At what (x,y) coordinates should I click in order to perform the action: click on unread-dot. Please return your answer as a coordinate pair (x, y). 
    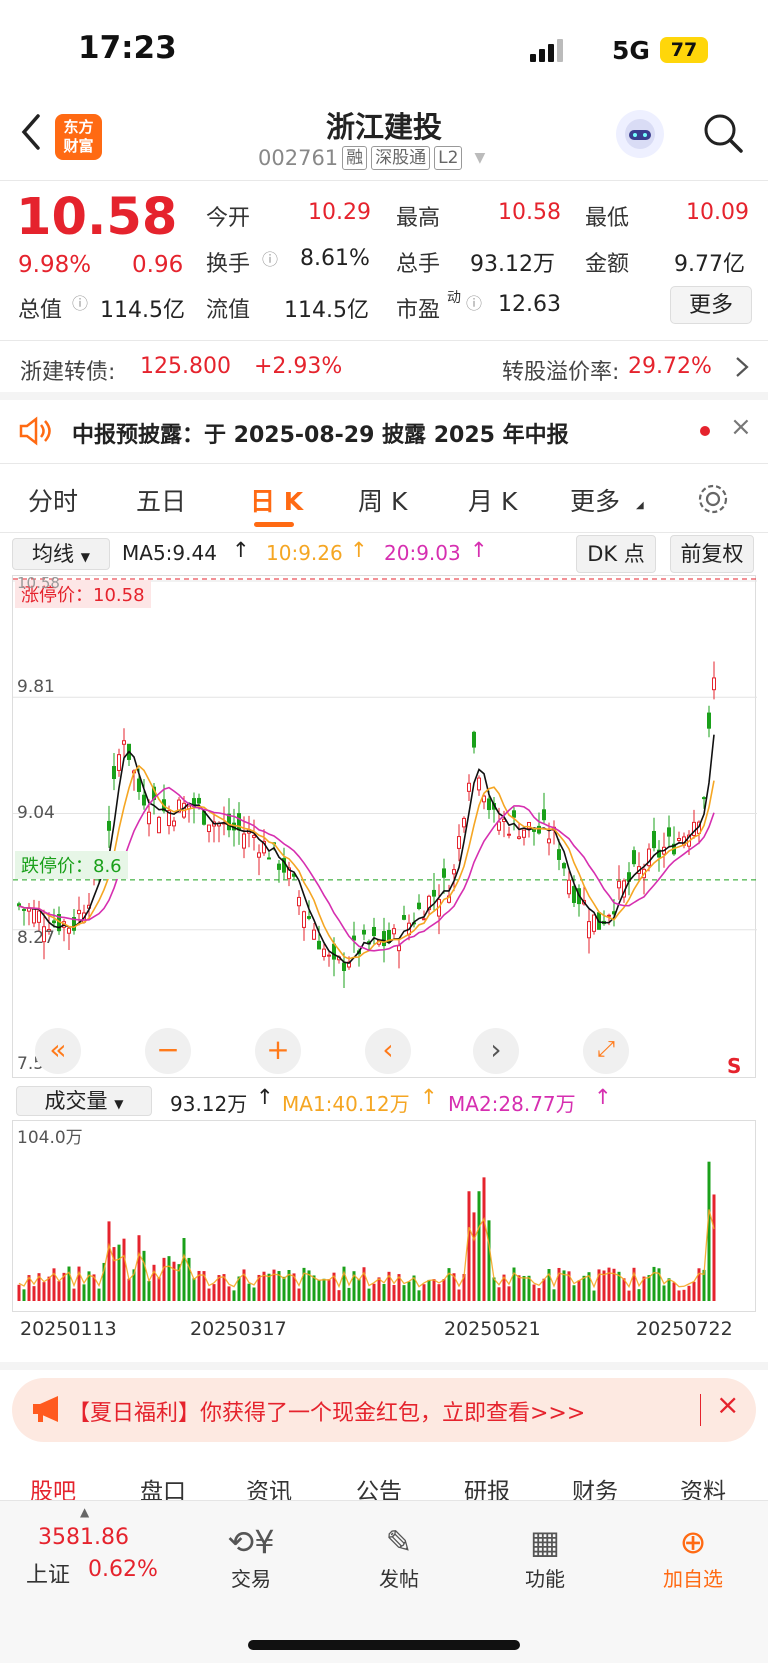
    Looking at the image, I should click on (705, 431).